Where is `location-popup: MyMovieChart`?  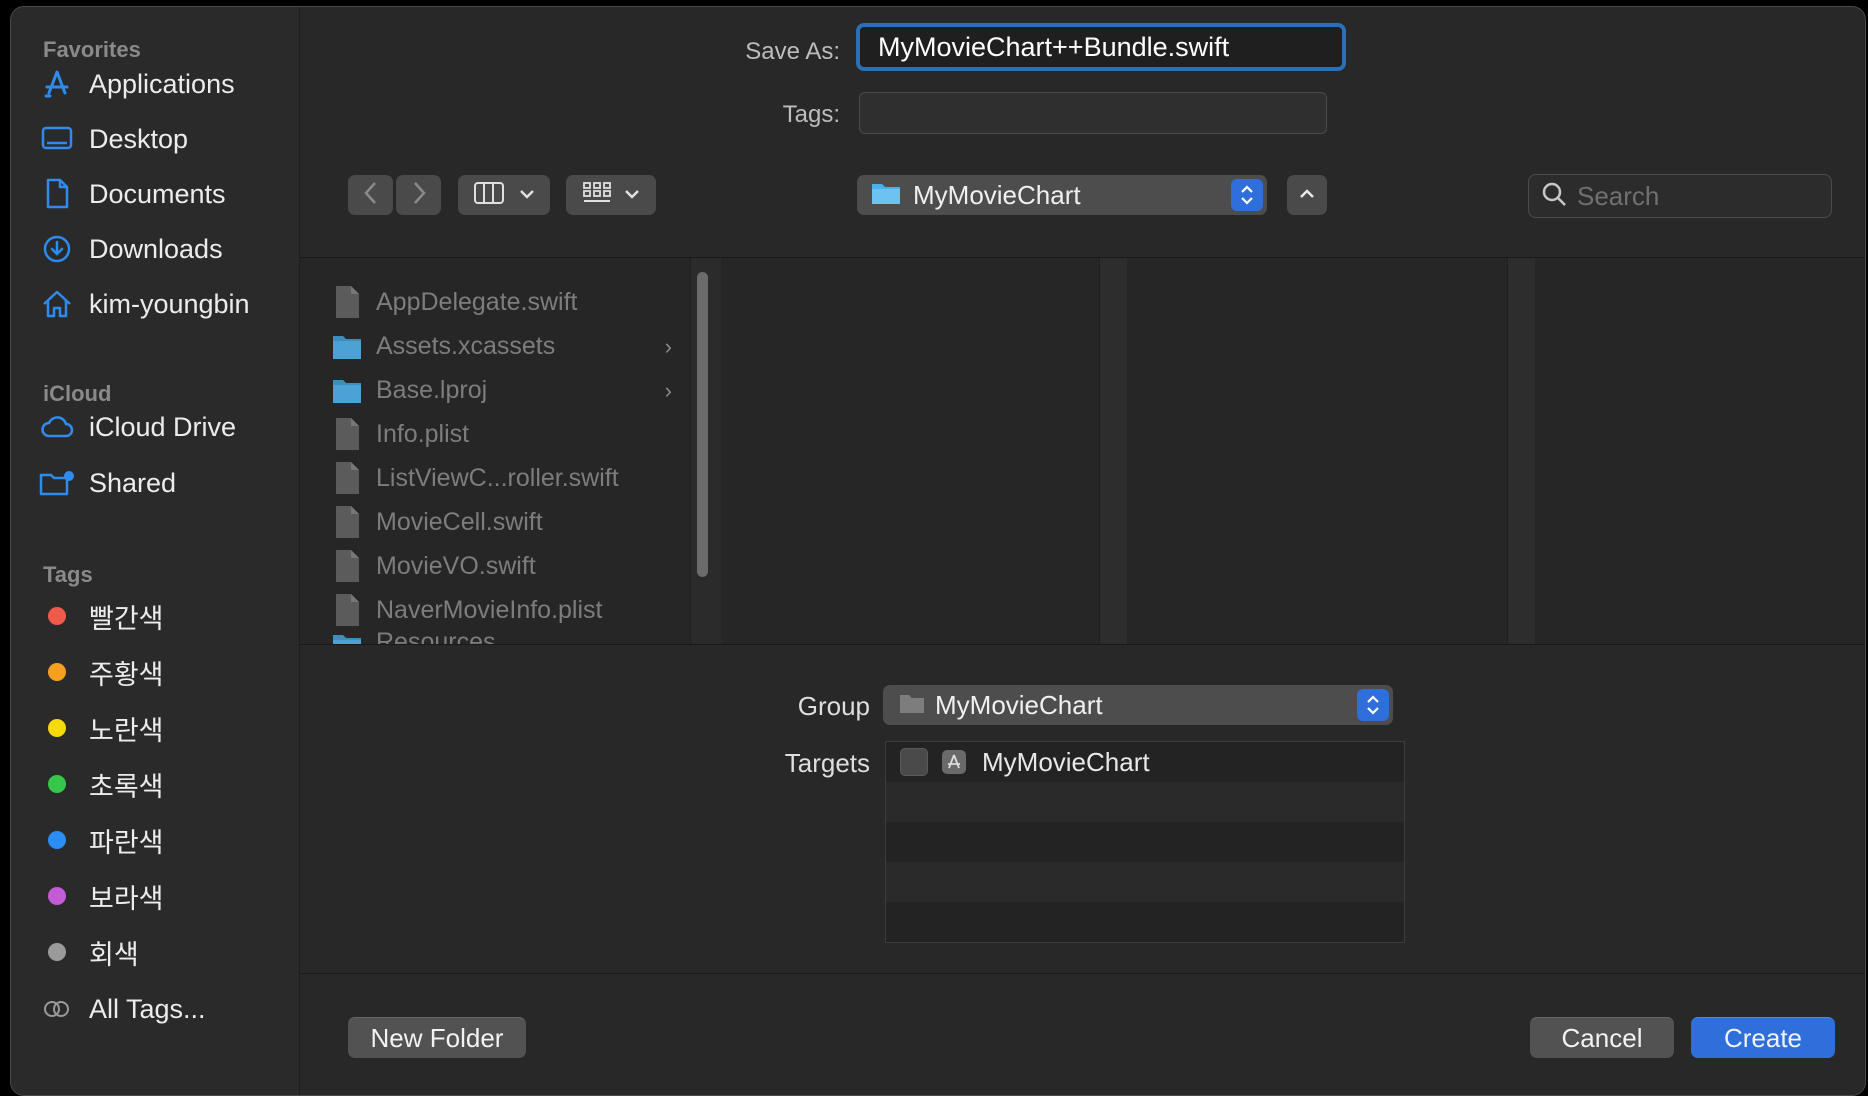 location-popup: MyMovieChart is located at coordinates (1062, 195).